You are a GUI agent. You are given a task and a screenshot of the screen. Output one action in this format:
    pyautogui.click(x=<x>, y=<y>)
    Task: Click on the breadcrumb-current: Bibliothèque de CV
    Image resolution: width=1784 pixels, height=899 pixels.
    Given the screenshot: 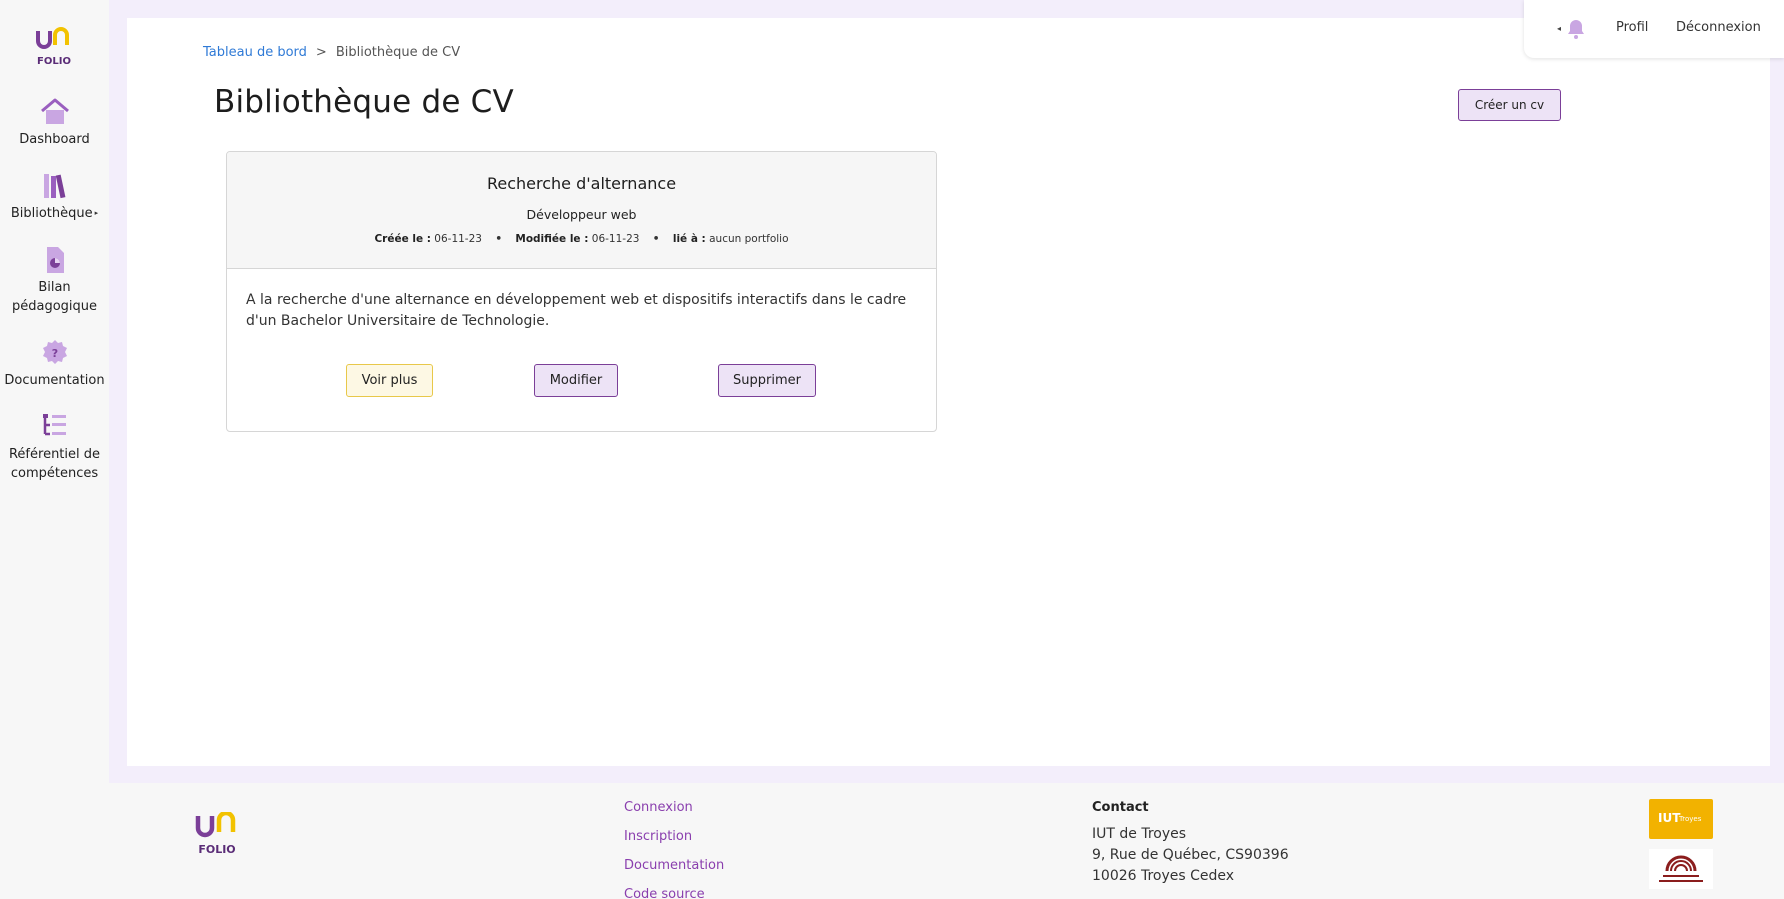 What is the action you would take?
    pyautogui.click(x=398, y=52)
    